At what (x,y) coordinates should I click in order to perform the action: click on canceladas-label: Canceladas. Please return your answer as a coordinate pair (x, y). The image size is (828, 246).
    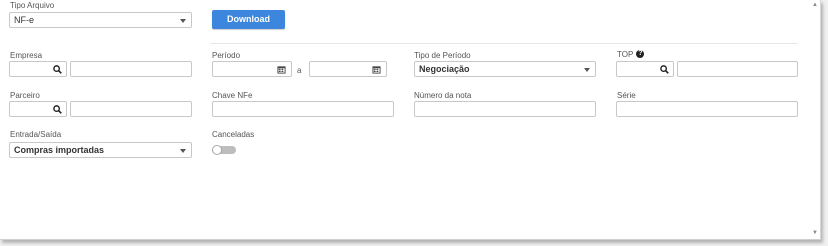
    Looking at the image, I should click on (233, 134).